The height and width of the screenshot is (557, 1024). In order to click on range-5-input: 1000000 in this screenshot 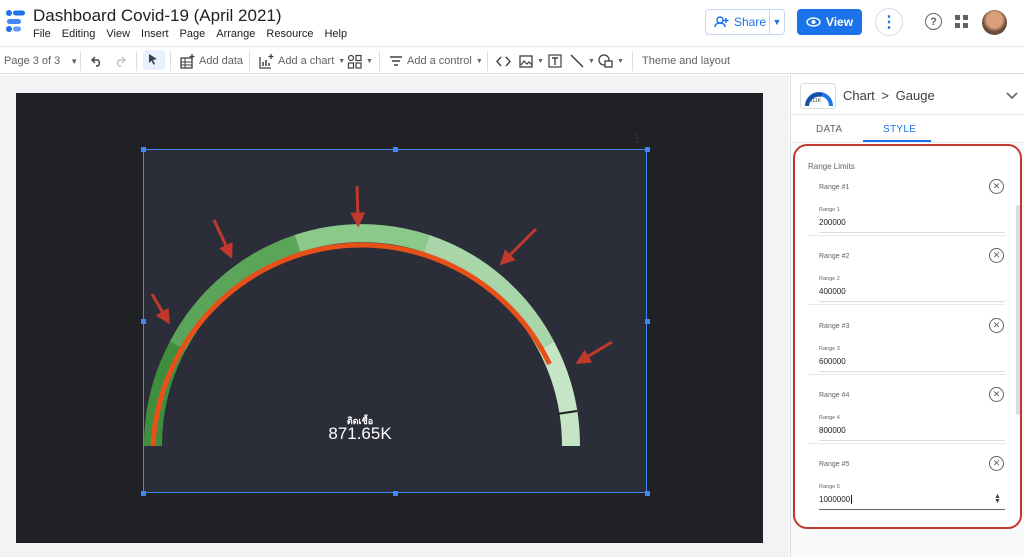, I will do `click(836, 499)`.